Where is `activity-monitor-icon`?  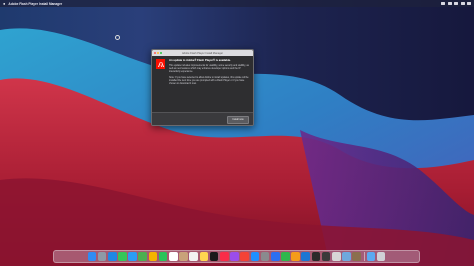
activity-monitor-icon is located at coordinates (326, 256).